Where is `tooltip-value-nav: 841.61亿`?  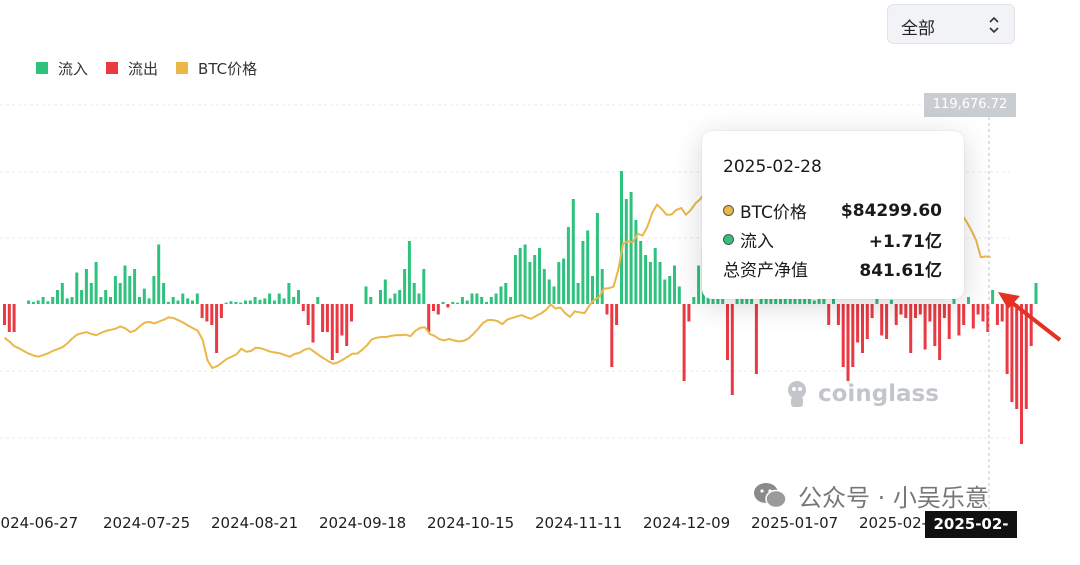 tooltip-value-nav: 841.61亿 is located at coordinates (900, 271).